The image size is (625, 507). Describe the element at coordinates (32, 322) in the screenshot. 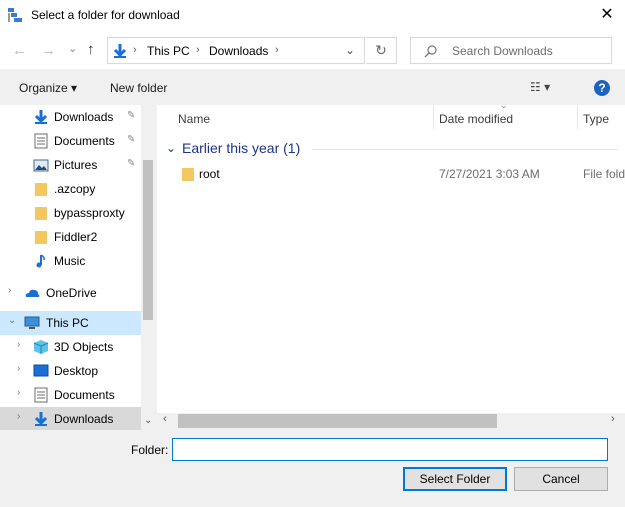

I see `computer-icon` at that location.